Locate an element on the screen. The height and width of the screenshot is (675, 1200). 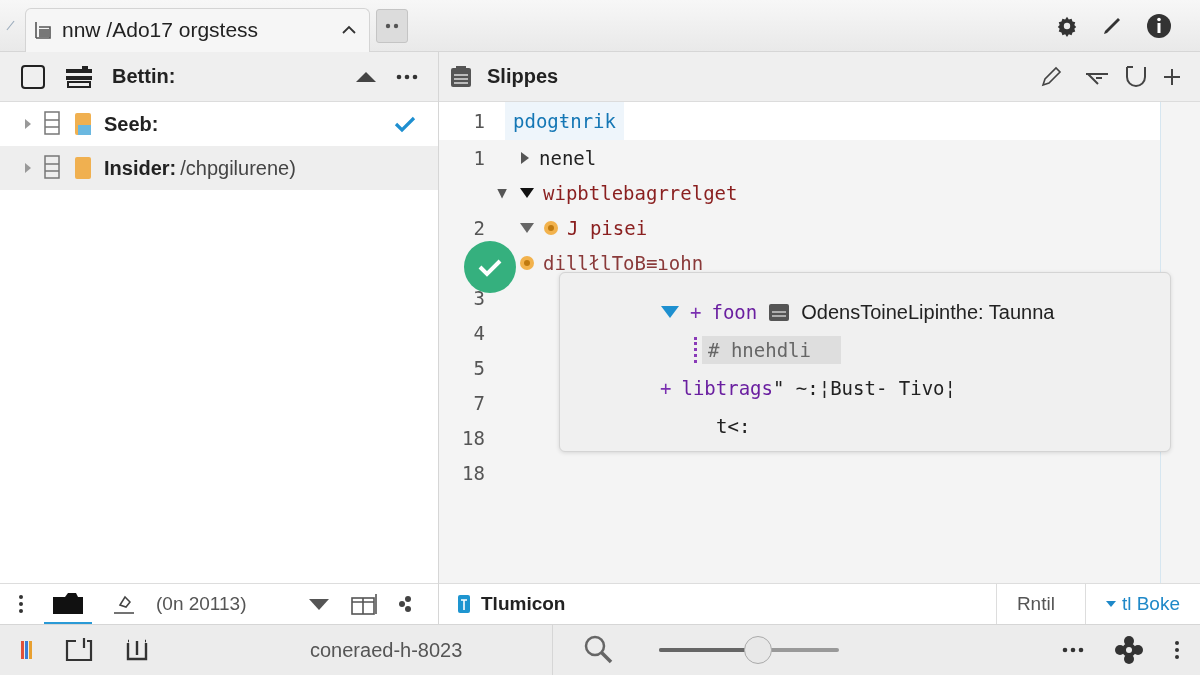
toolbox-icon is located at coordinates (79, 76).